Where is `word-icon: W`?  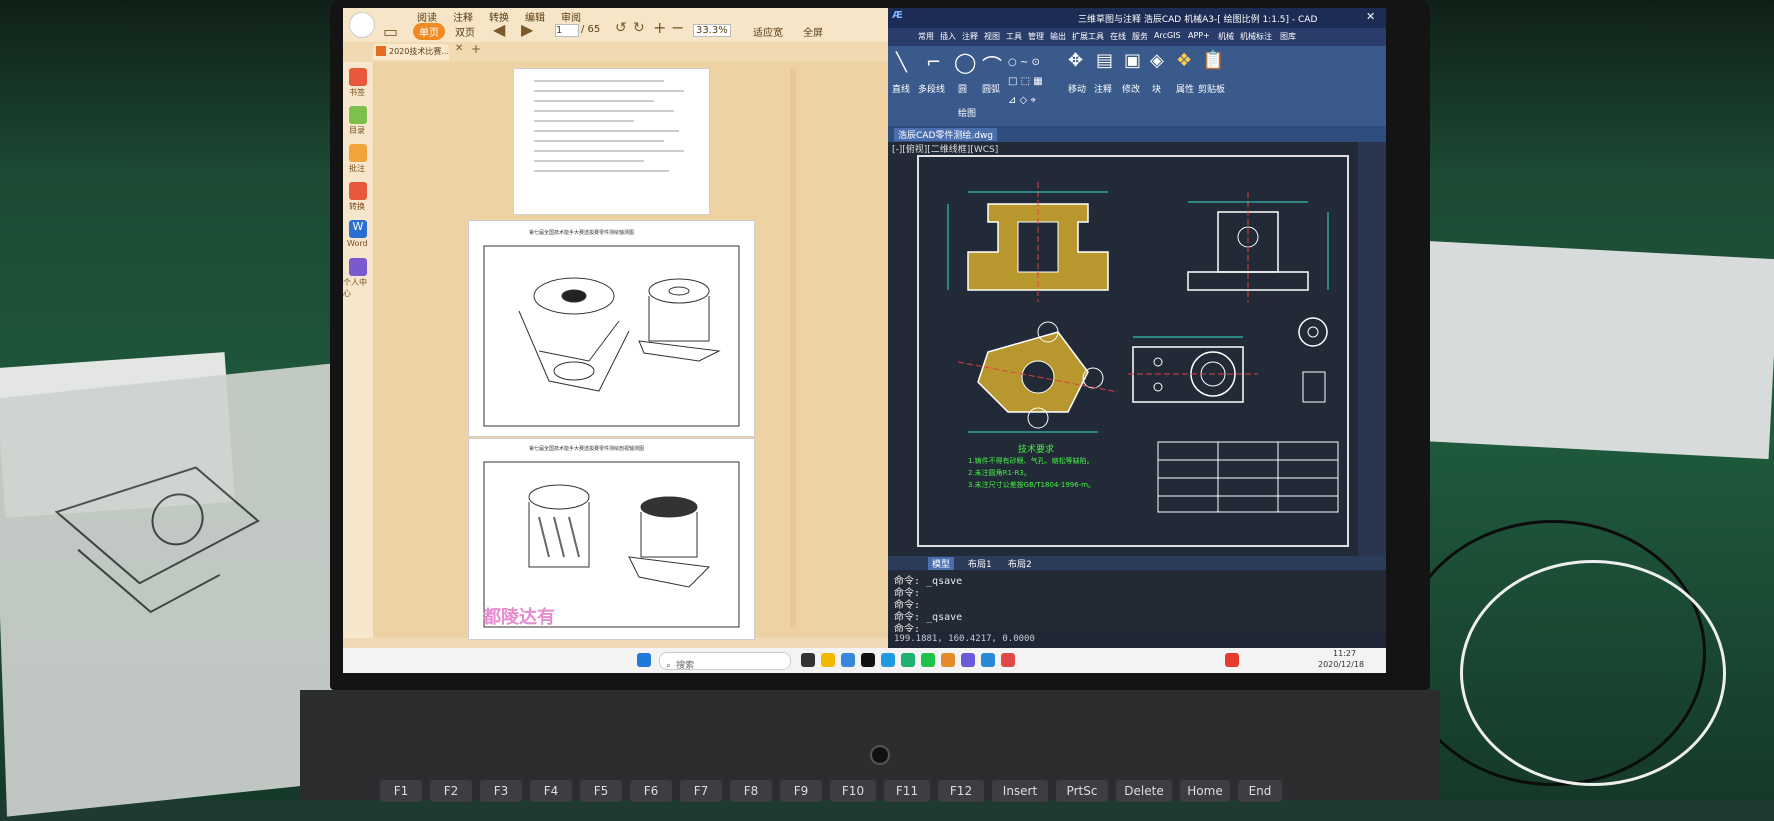
word-icon: W is located at coordinates (358, 229).